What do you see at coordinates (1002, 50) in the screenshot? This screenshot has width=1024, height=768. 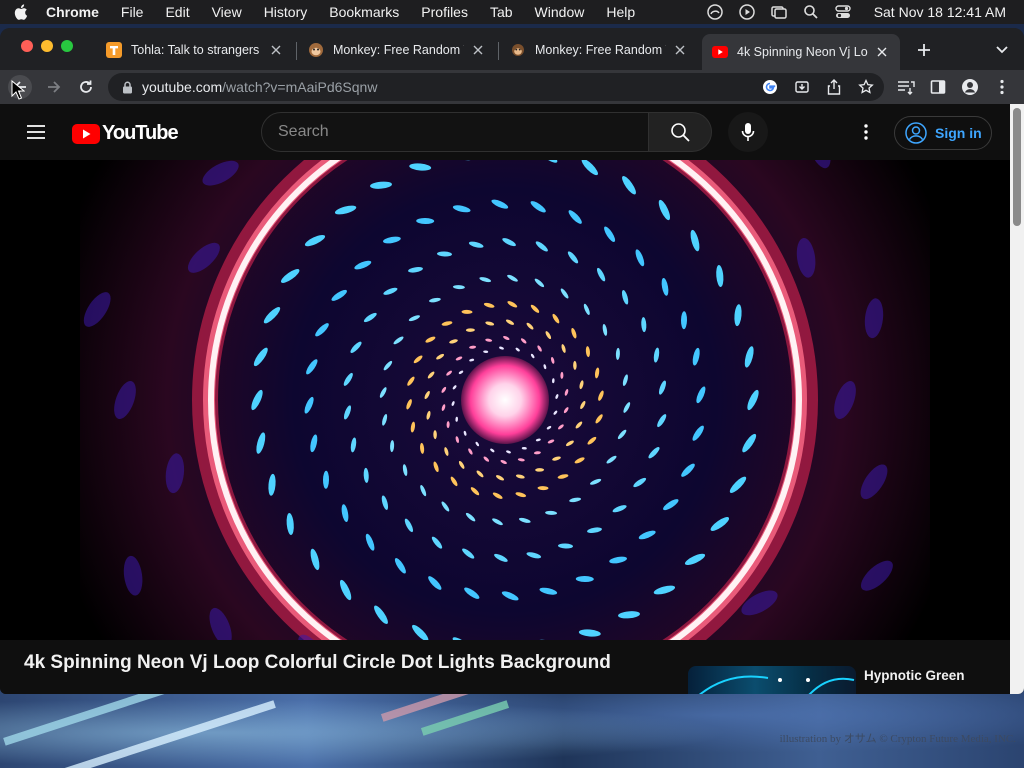 I see `tab-search-chevron-icon` at bounding box center [1002, 50].